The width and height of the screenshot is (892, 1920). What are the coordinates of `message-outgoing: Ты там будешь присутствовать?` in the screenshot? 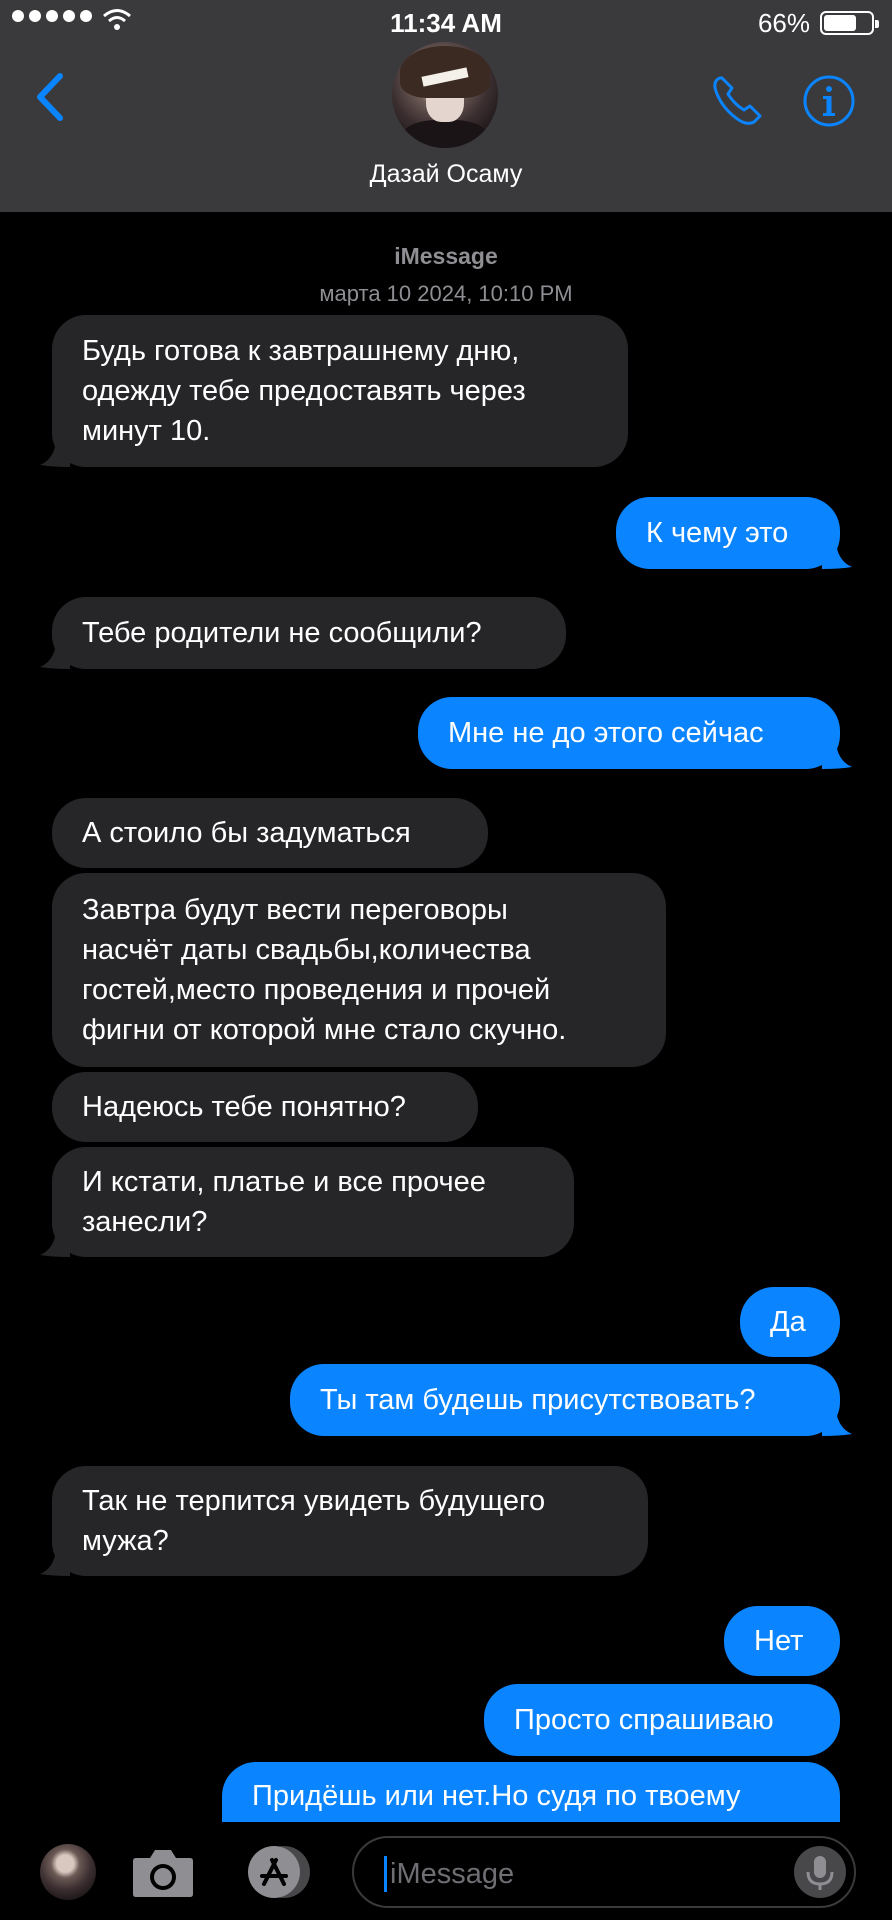 It's located at (571, 1400).